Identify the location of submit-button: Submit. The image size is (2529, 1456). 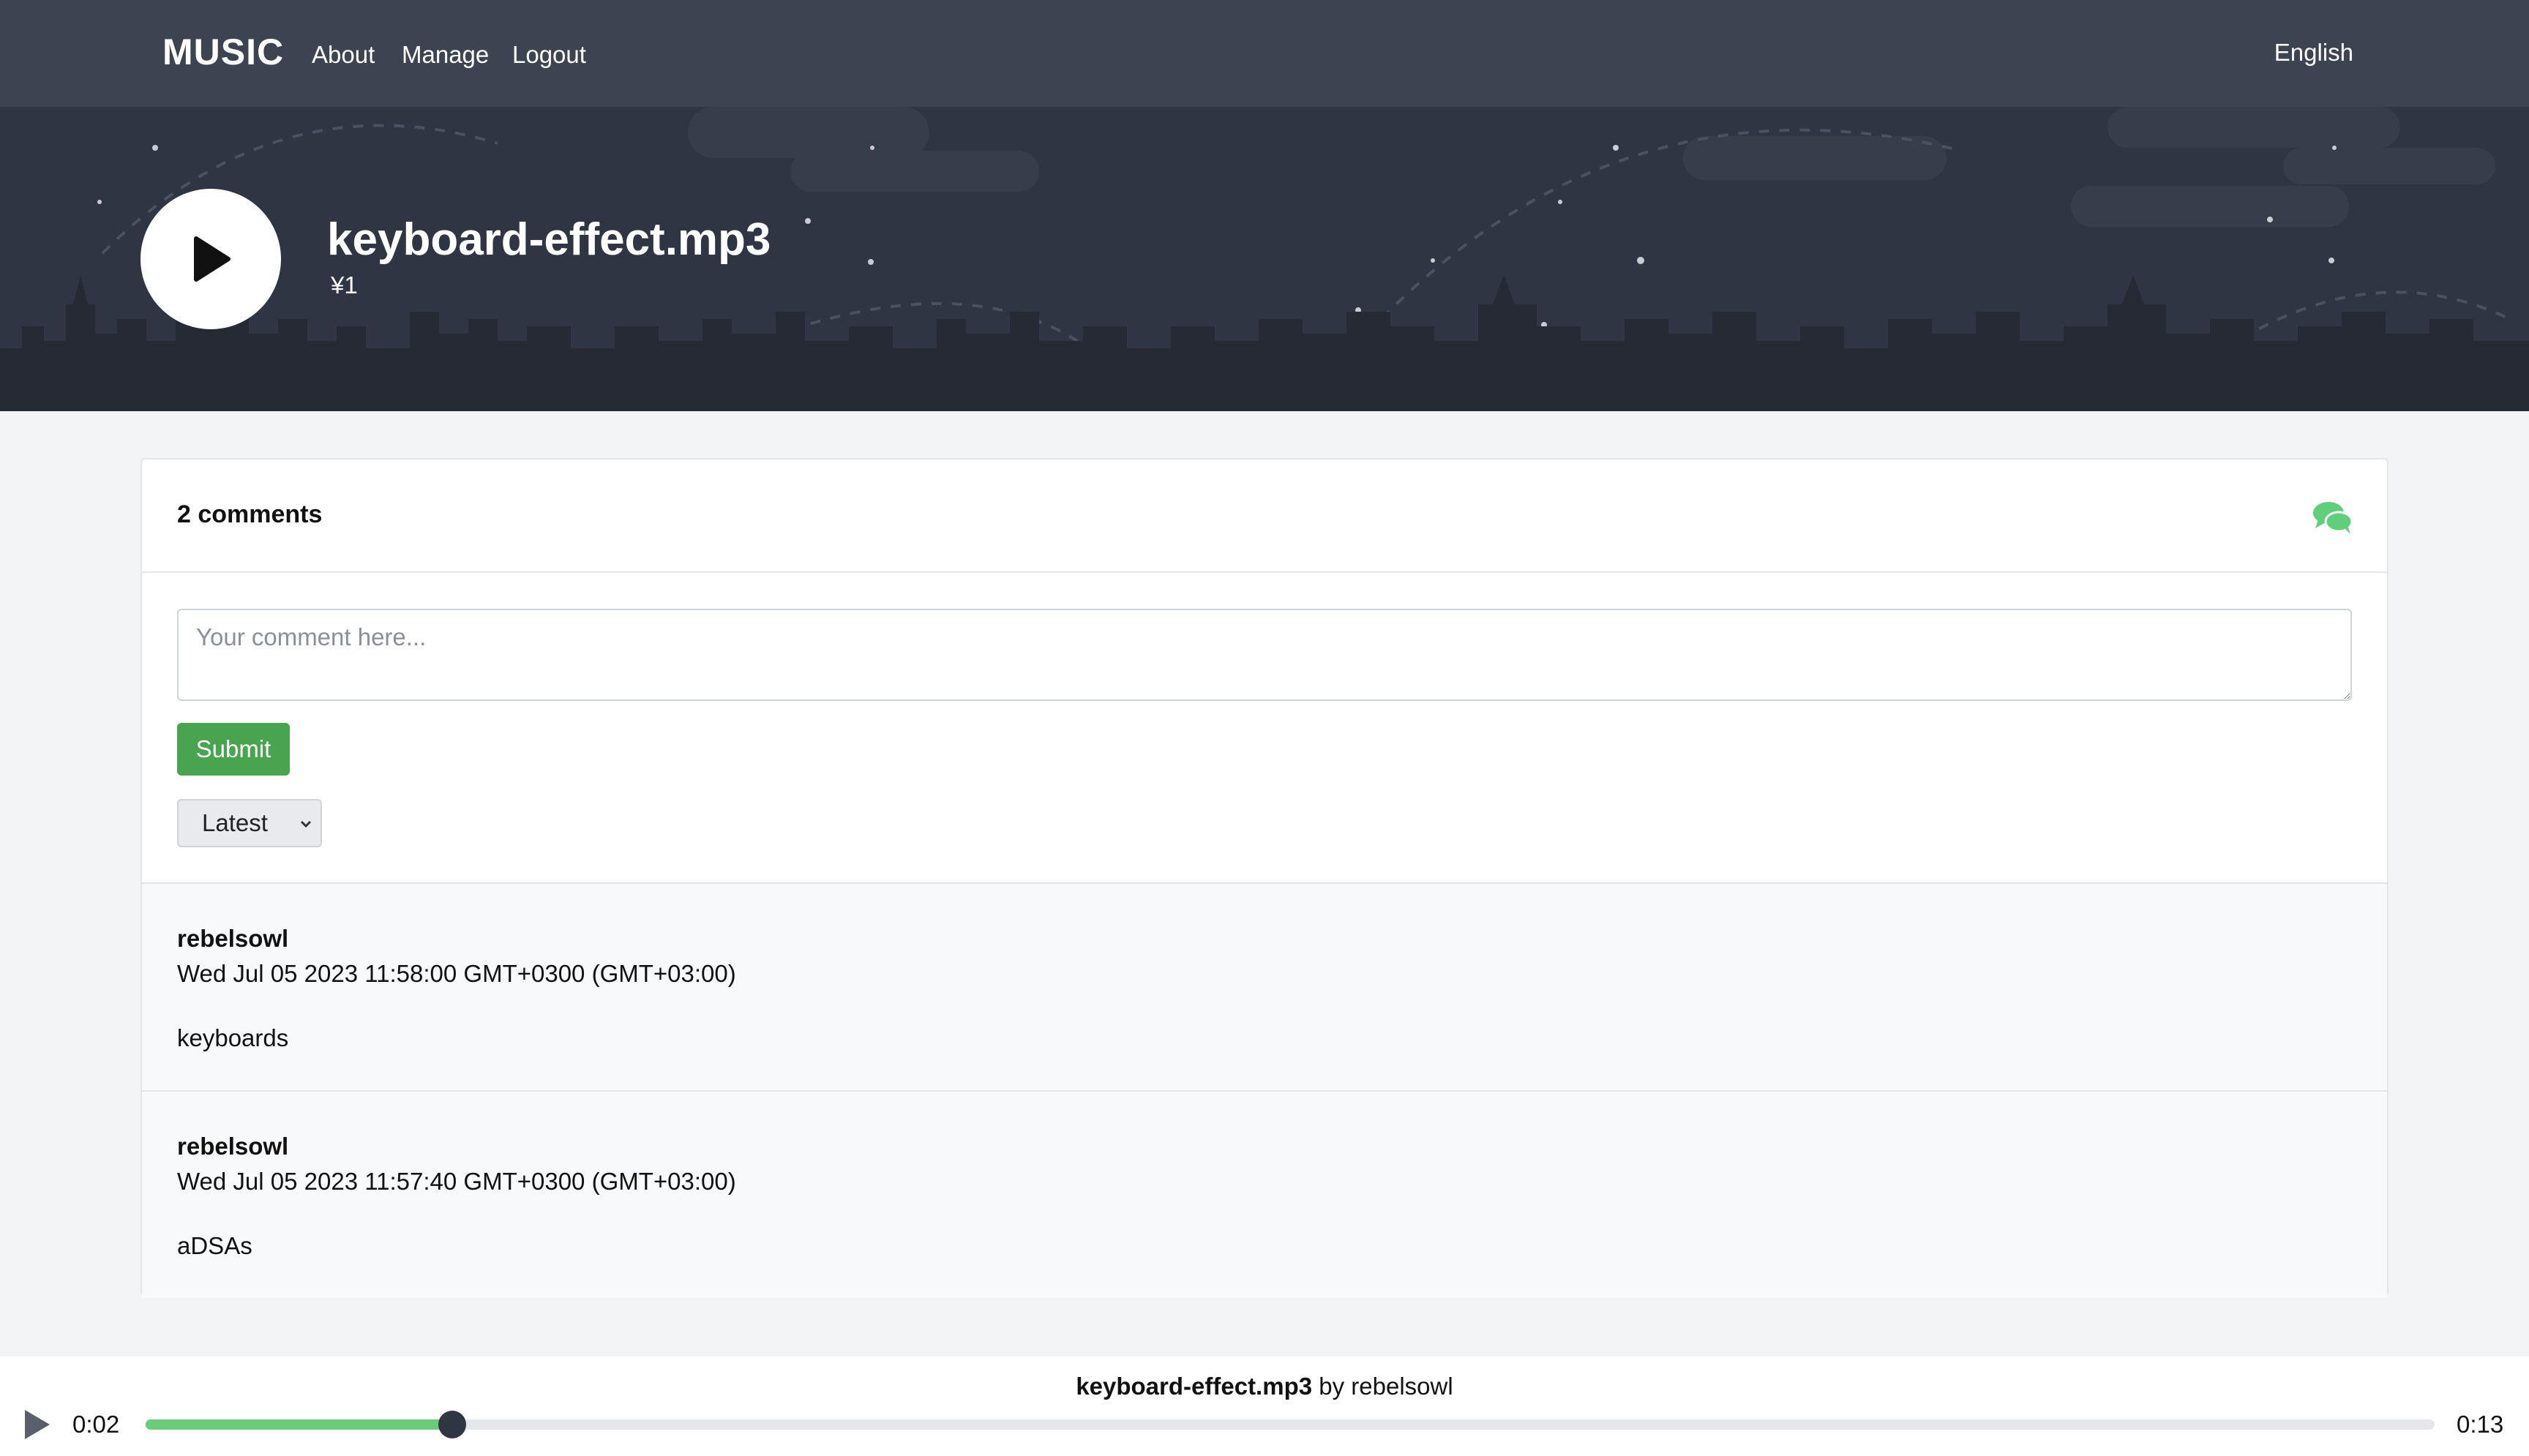
(234, 750).